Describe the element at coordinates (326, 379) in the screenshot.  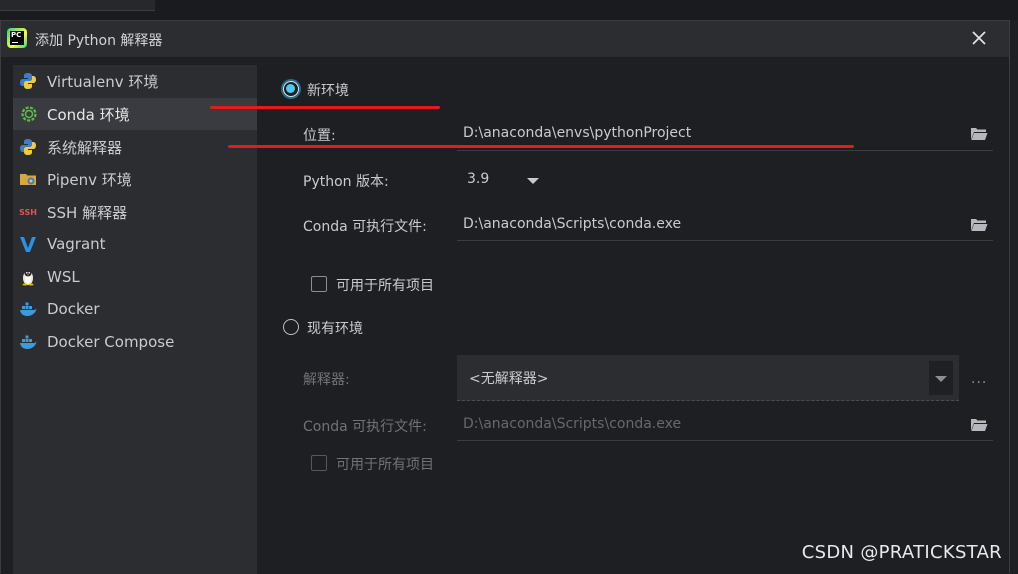
I see `interpreter-label: 解释器:` at that location.